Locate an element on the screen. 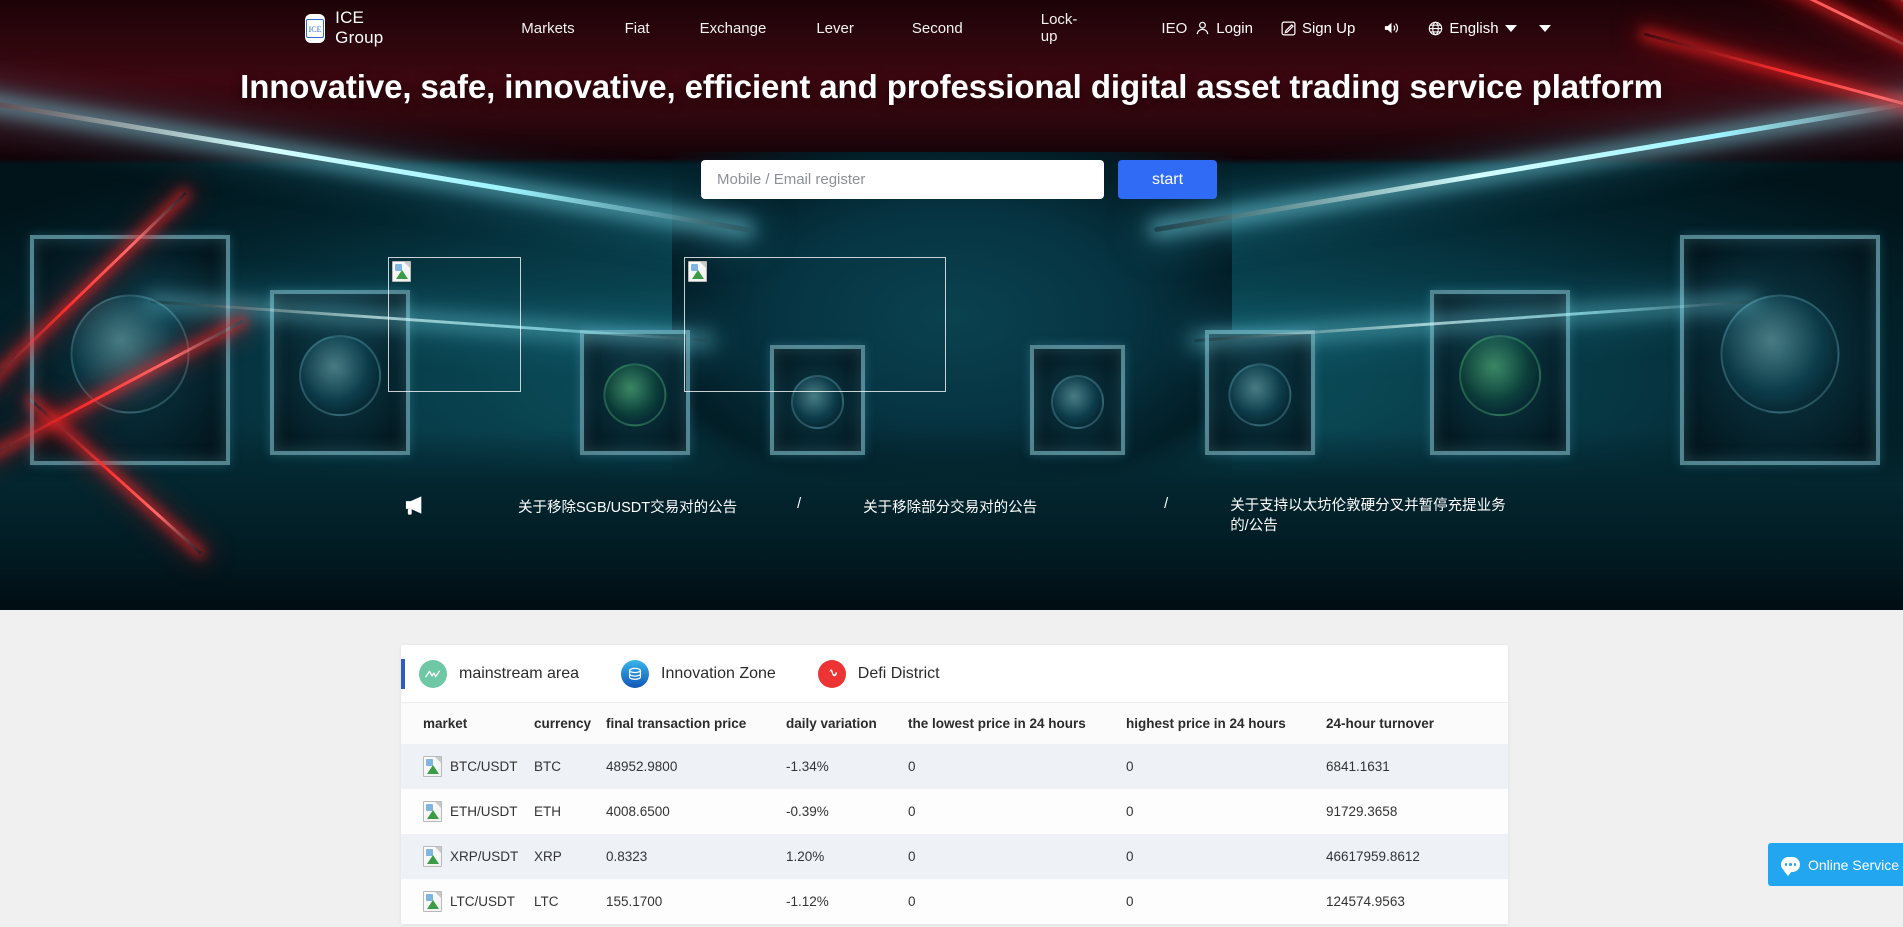  cell-market: LTC/USDT is located at coordinates (467, 901).